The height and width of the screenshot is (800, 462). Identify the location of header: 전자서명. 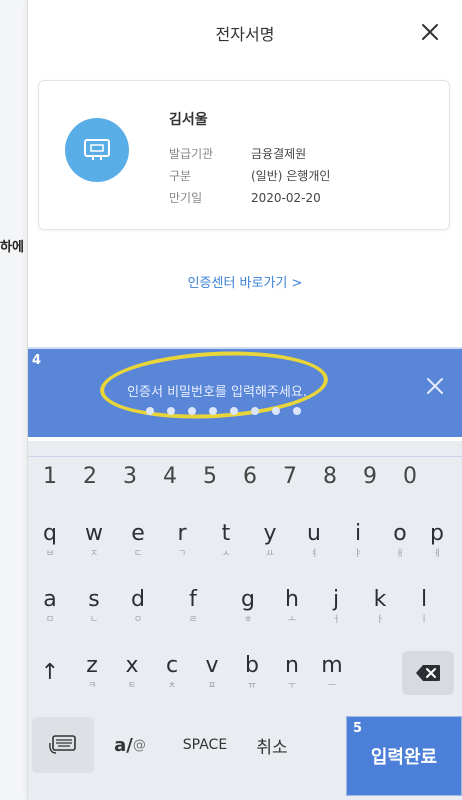
(245, 36).